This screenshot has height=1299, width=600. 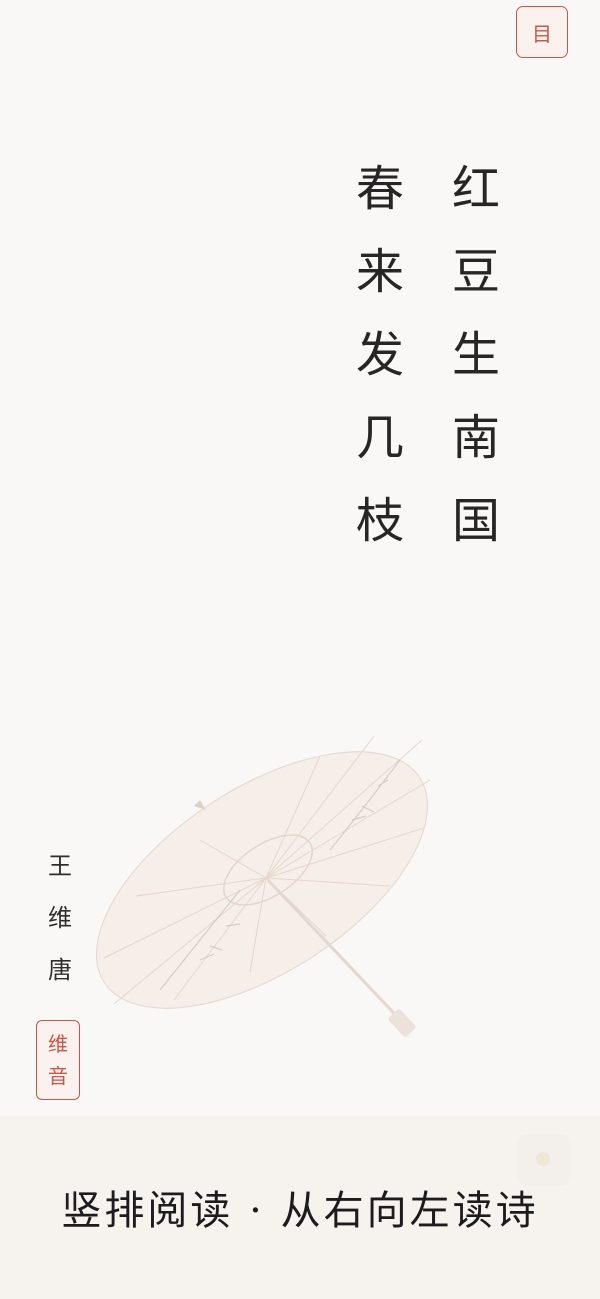 What do you see at coordinates (379, 272) in the screenshot?
I see `poem-char: 来` at bounding box center [379, 272].